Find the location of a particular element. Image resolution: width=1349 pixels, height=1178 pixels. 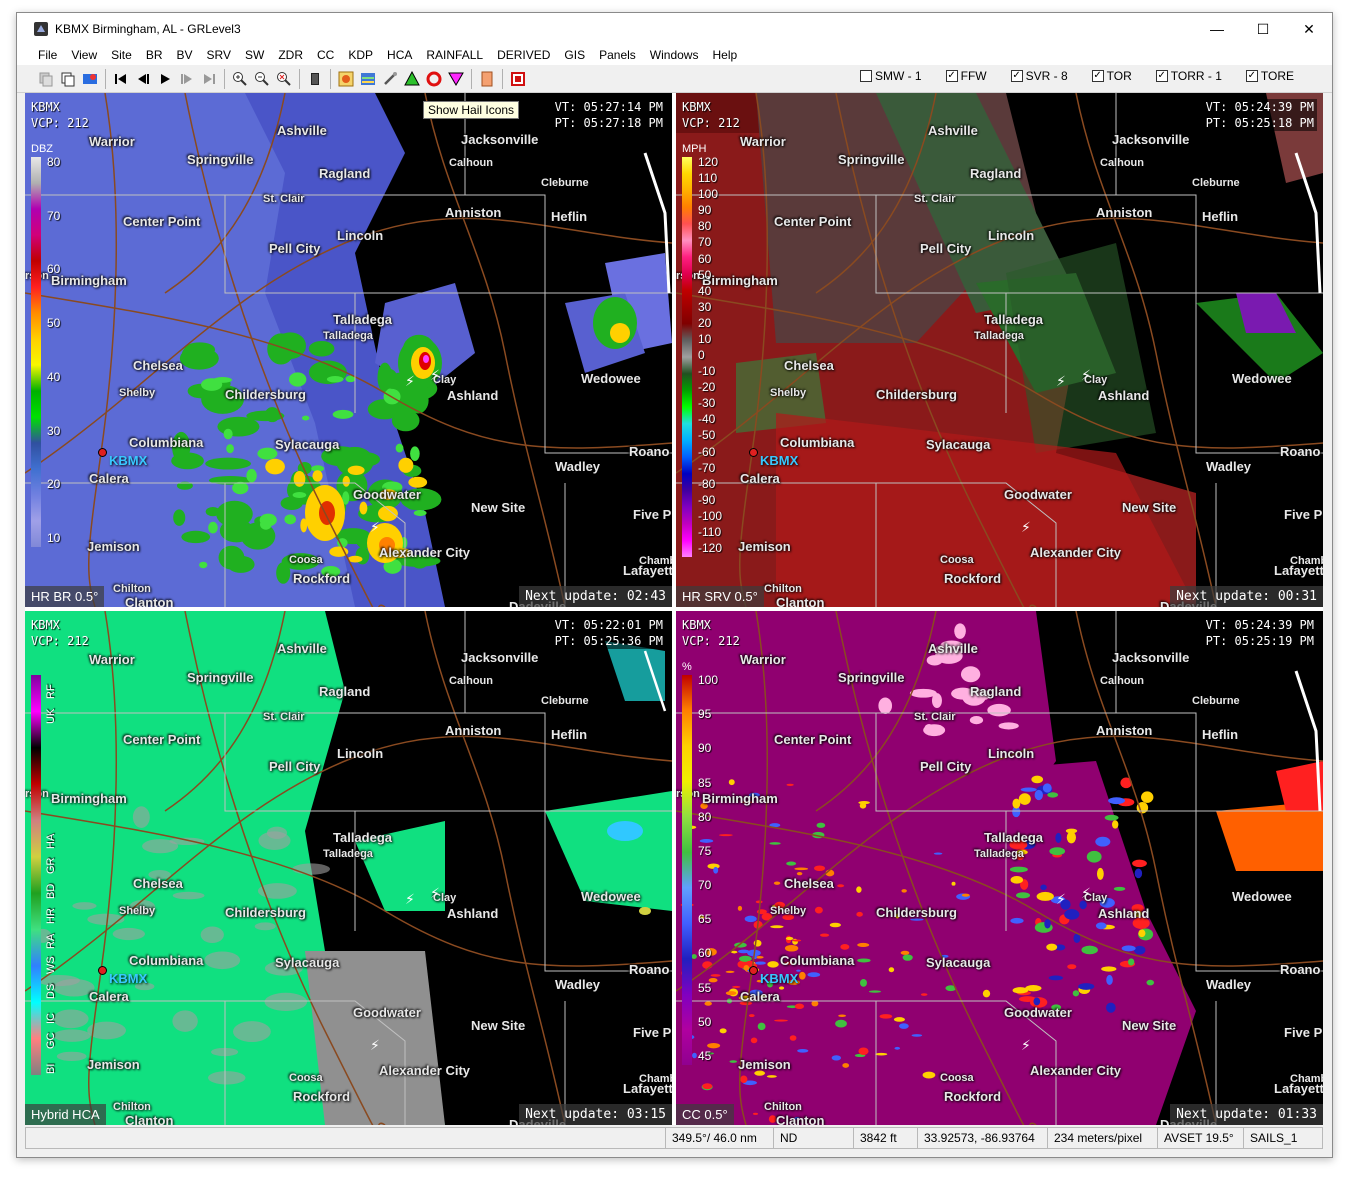

storm-tracks-icon is located at coordinates (346, 79).